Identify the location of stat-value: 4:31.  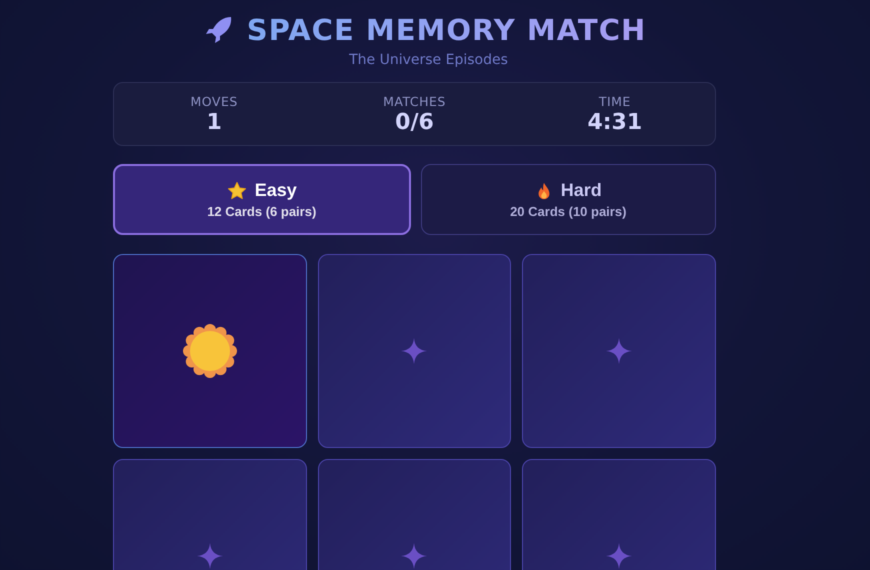
(614, 122).